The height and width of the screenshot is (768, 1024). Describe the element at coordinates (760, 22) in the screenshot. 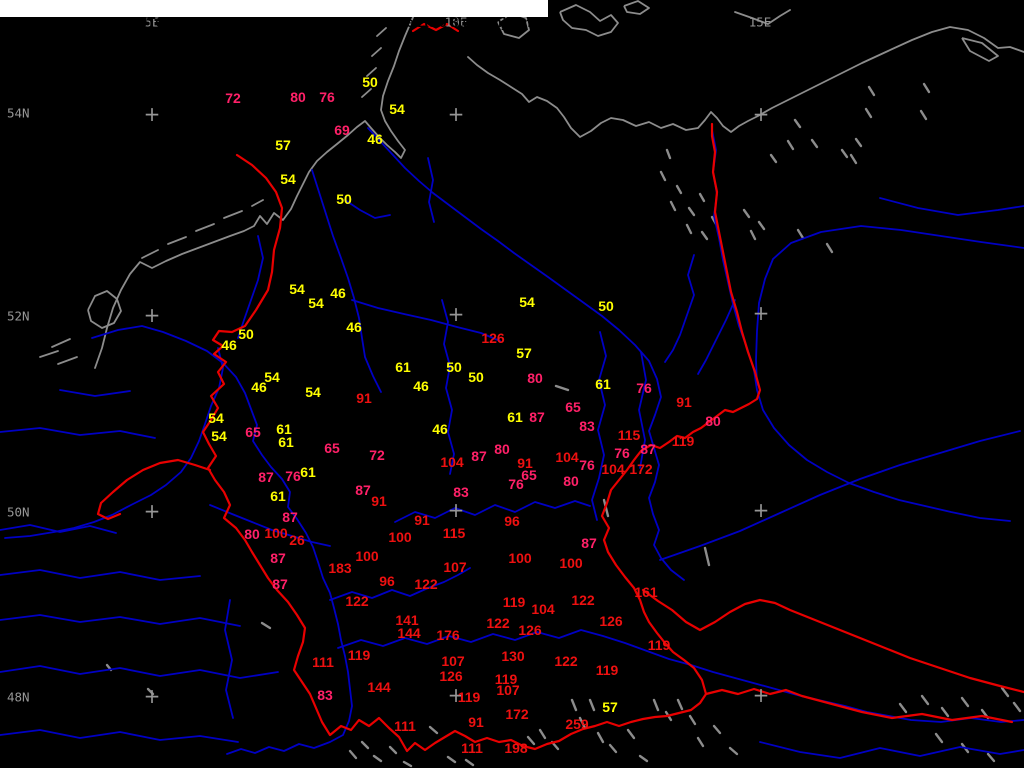

I see `longitude-label: 15E` at that location.